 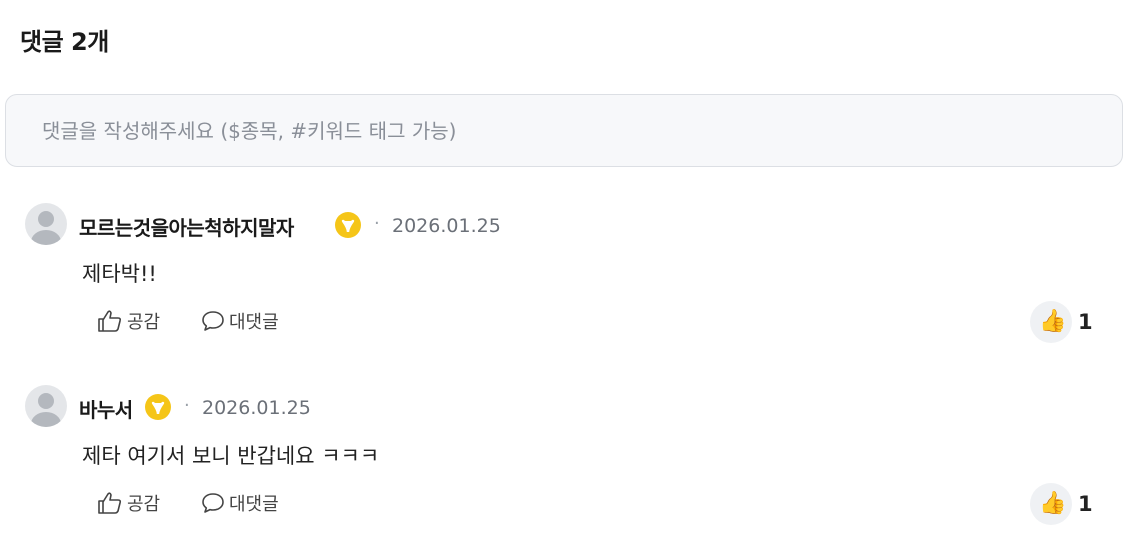 What do you see at coordinates (106, 408) in the screenshot?
I see `comment-author: 바누서` at bounding box center [106, 408].